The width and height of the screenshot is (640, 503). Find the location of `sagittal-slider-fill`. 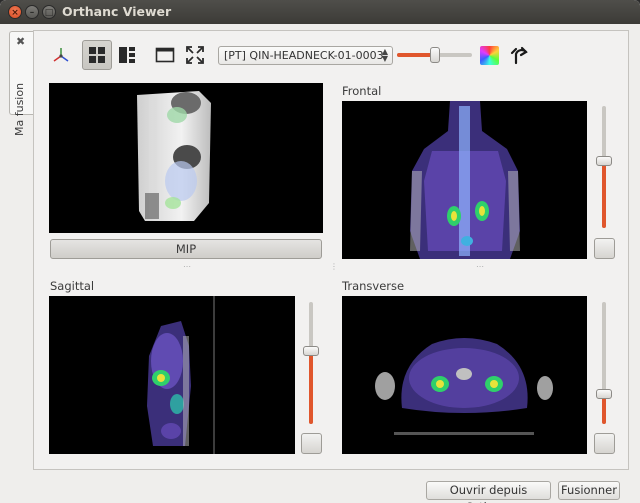

sagittal-slider-fill is located at coordinates (311, 387).